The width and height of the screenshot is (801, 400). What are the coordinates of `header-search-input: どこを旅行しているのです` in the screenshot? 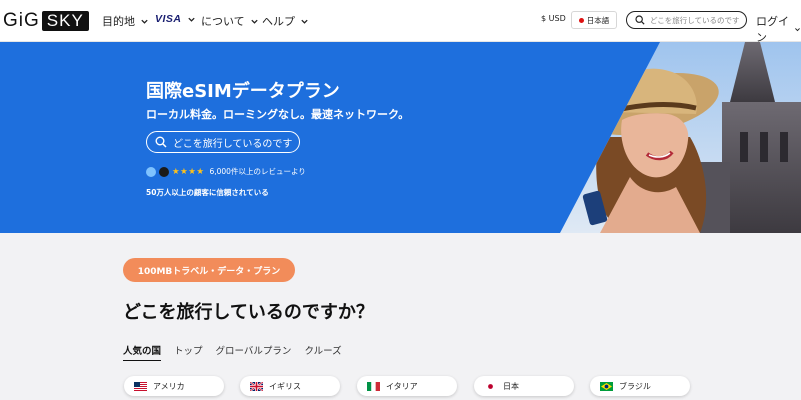 It's located at (686, 20).